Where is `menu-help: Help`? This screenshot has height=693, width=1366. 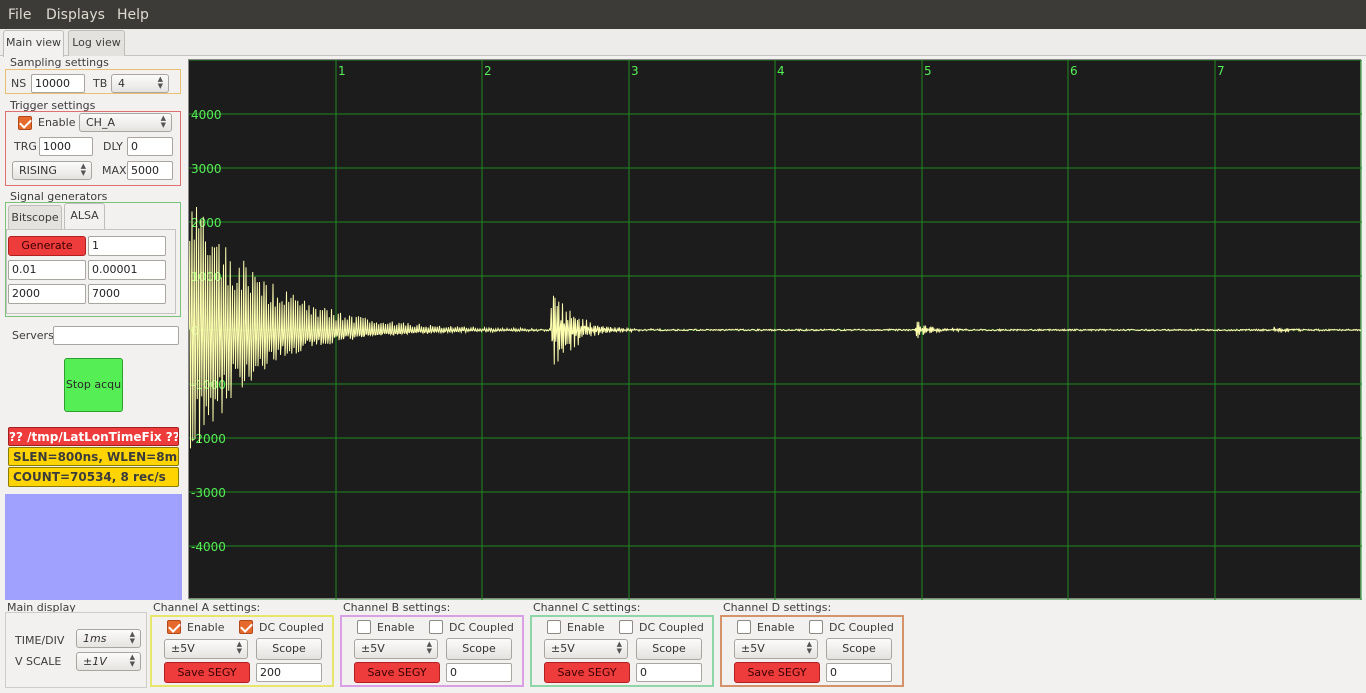
menu-help: Help is located at coordinates (133, 15).